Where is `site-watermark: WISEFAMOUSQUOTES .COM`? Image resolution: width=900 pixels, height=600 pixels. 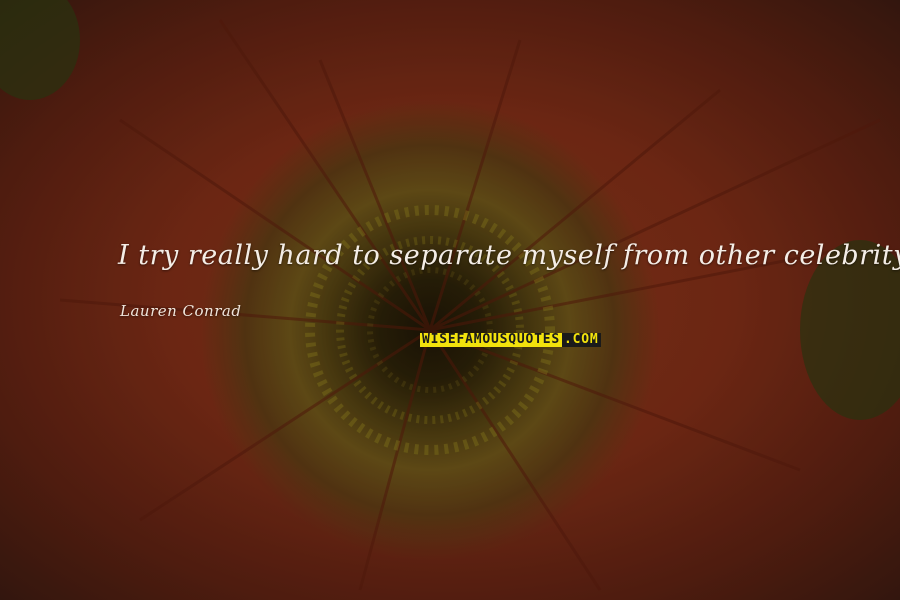 site-watermark: WISEFAMOUSQUOTES .COM is located at coordinates (510, 340).